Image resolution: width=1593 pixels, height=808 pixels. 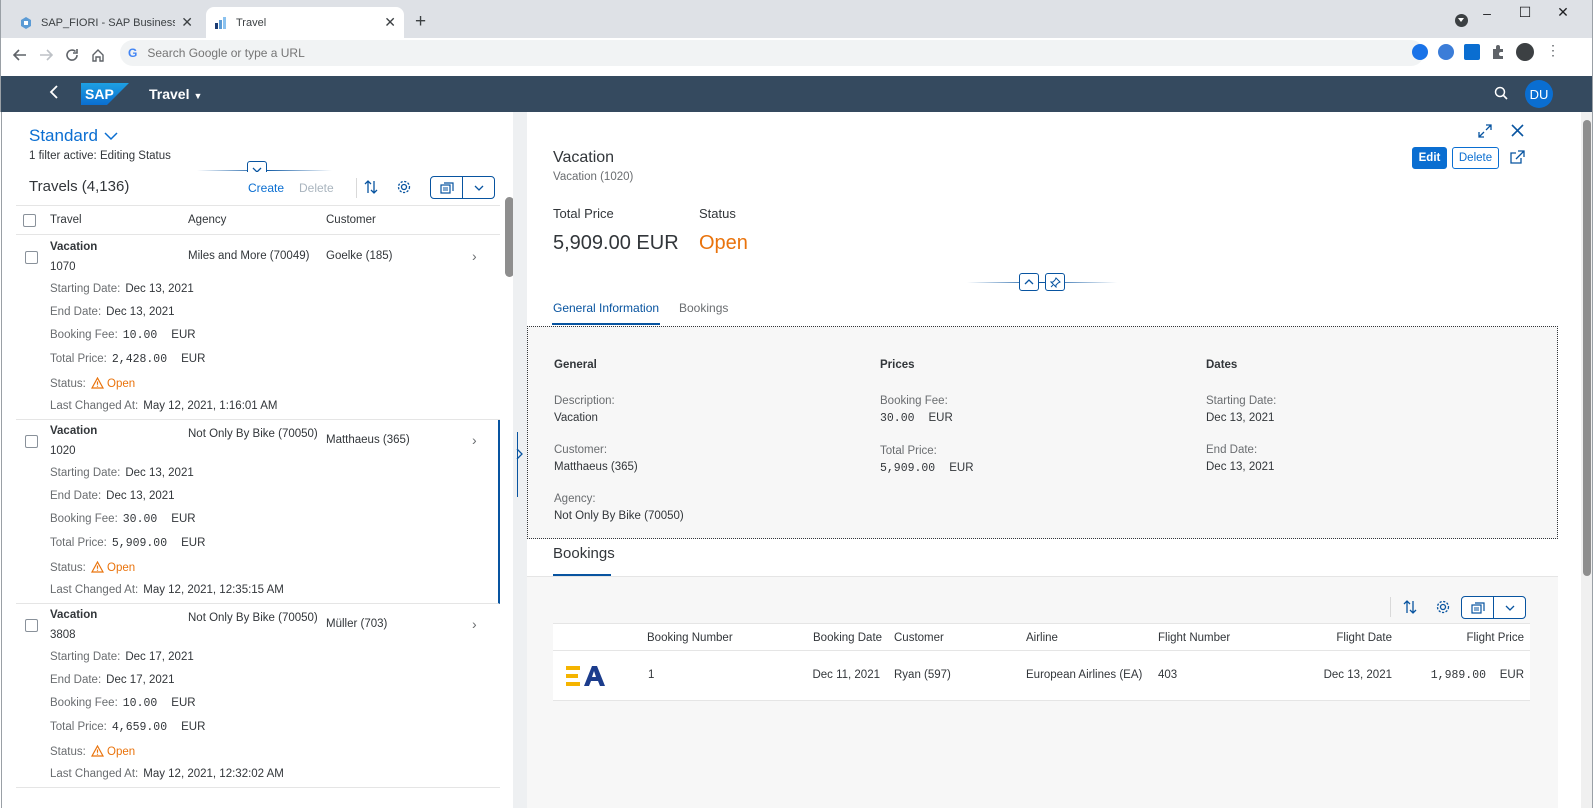 What do you see at coordinates (1495, 638) in the screenshot?
I see `column-header-flight-price: Flight Price` at bounding box center [1495, 638].